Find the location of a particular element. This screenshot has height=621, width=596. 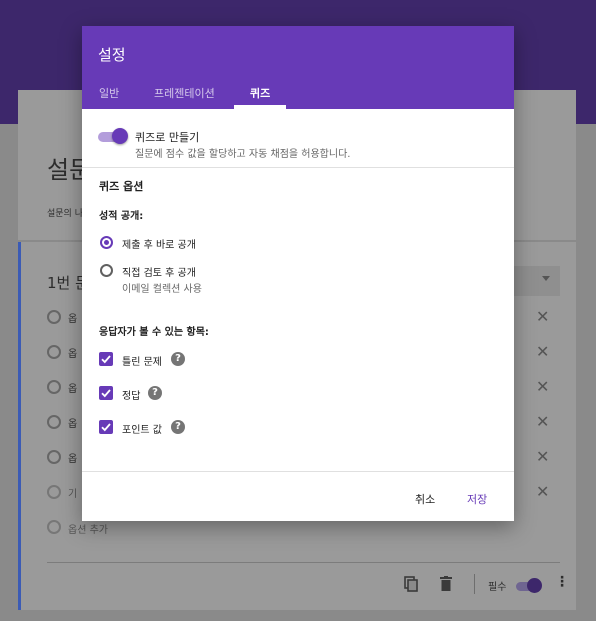

required-toggle-thumb is located at coordinates (534, 585).